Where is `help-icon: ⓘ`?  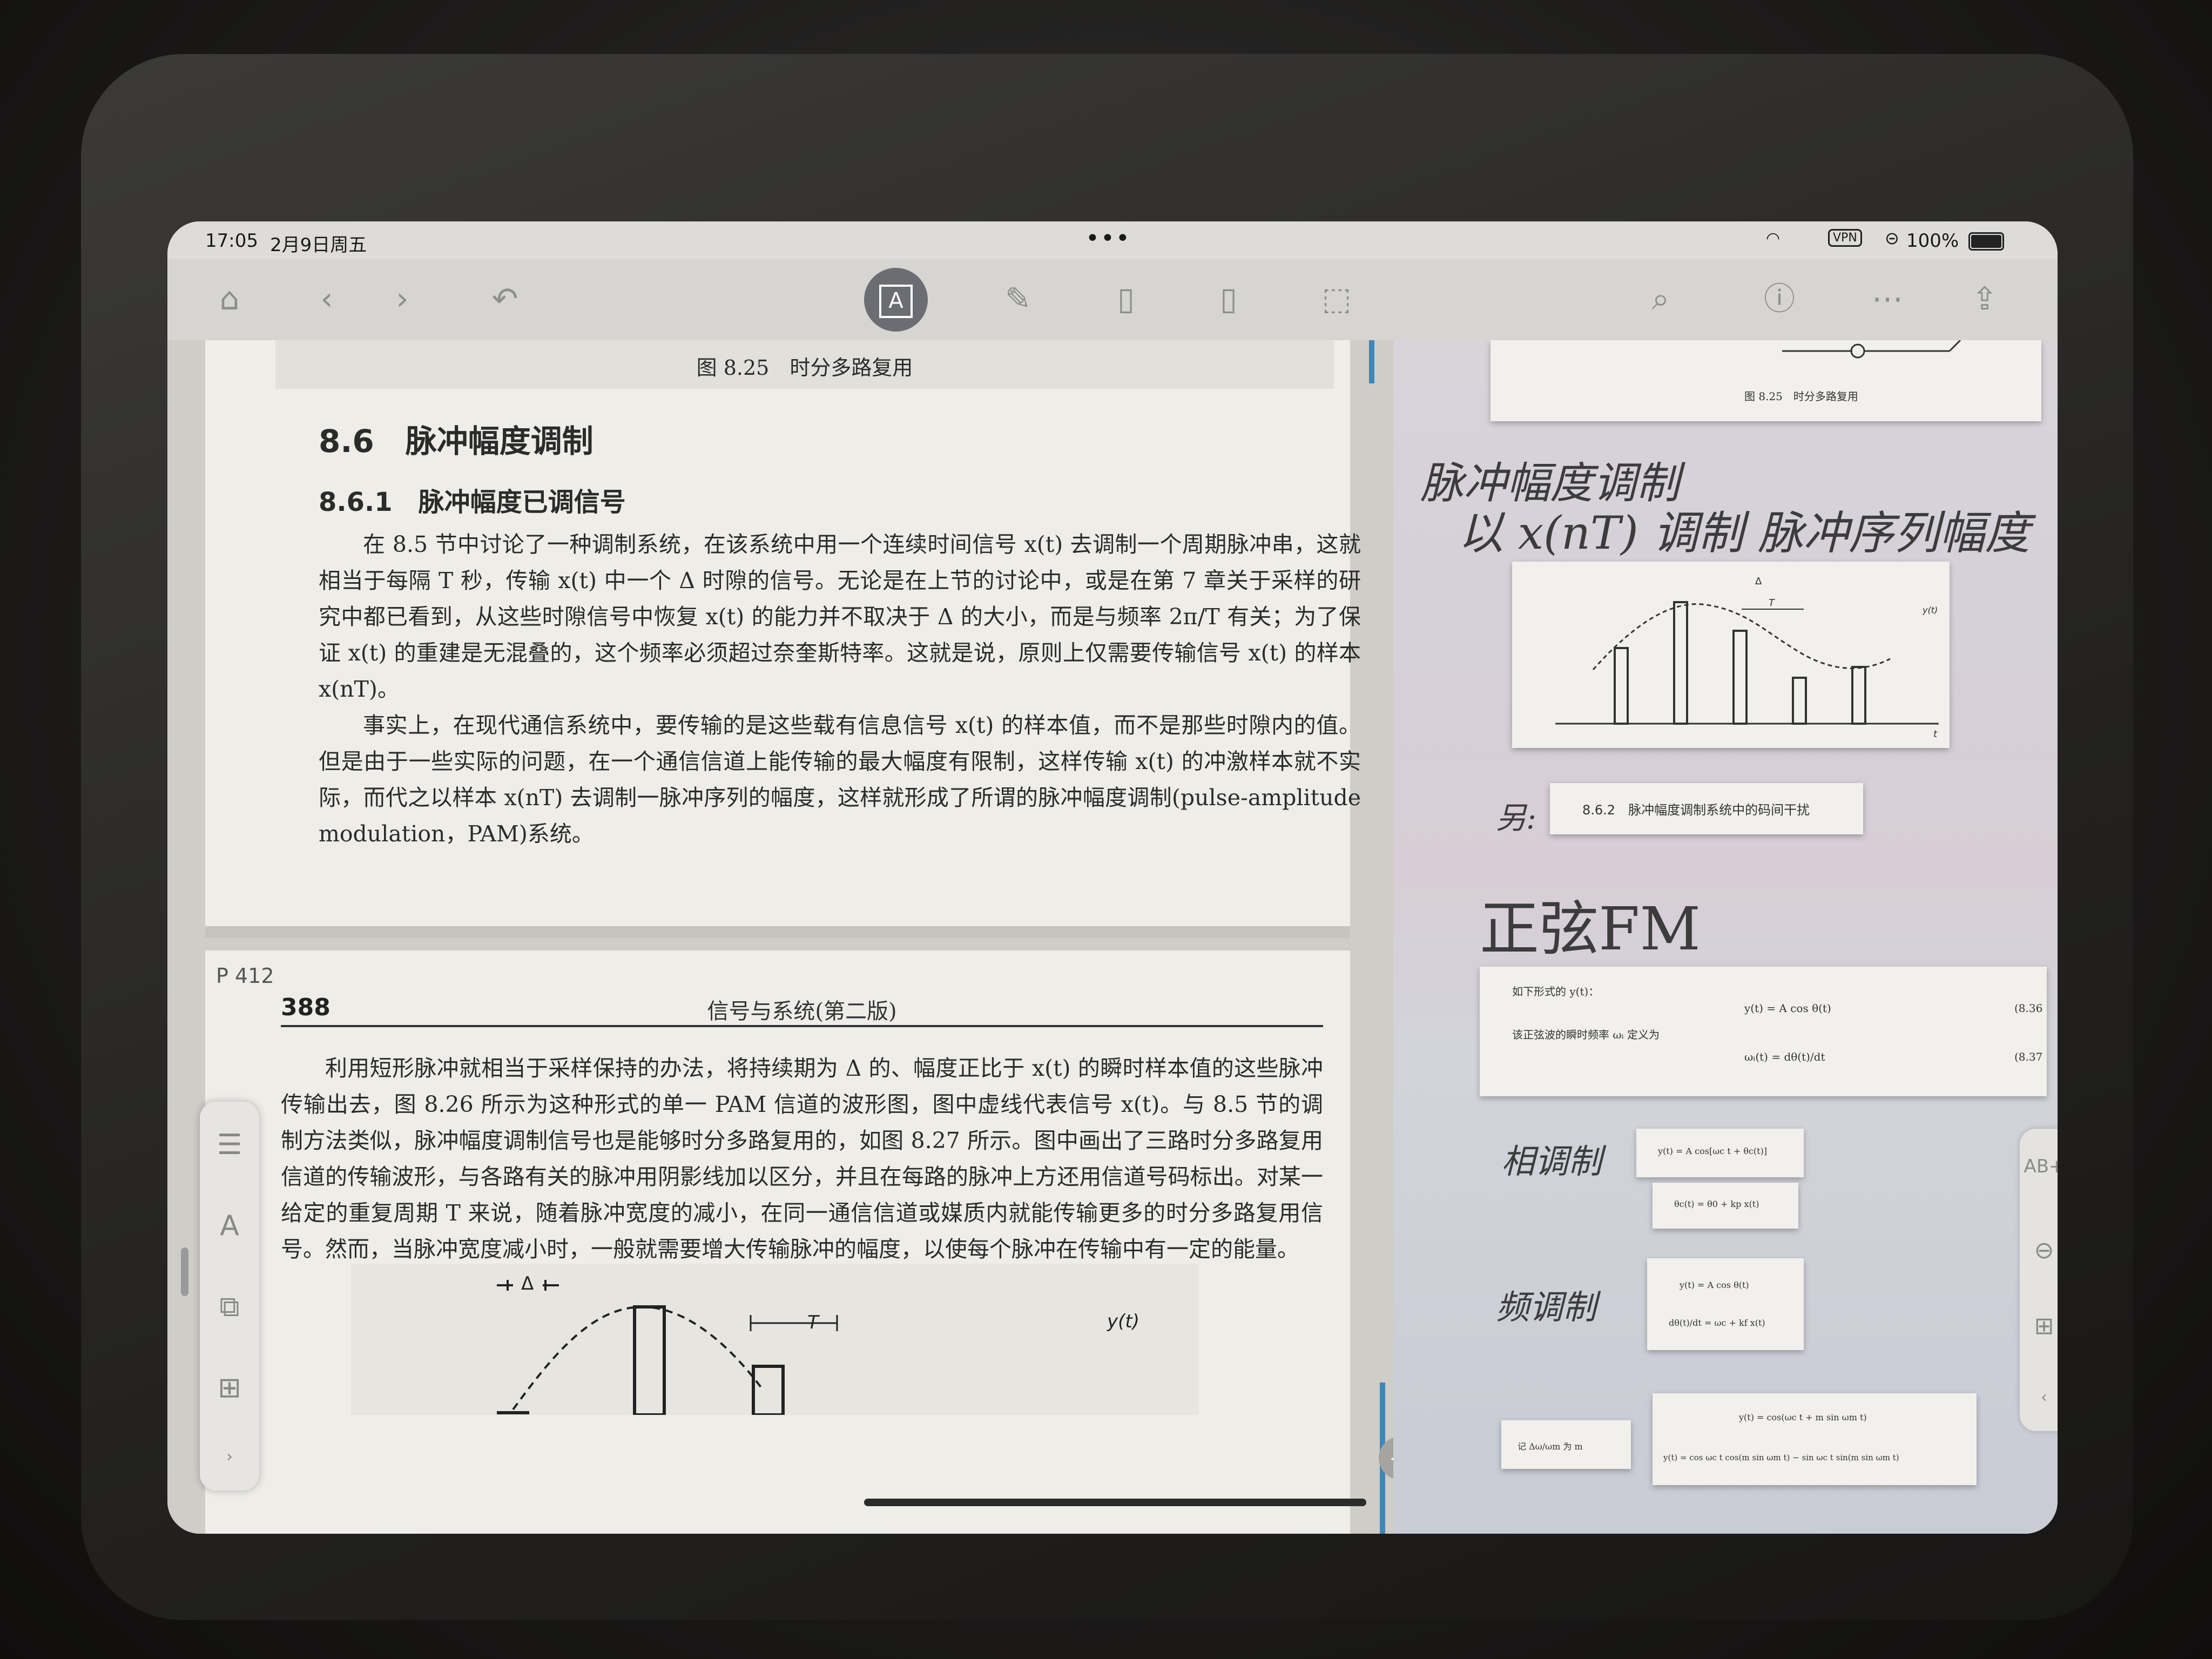 help-icon: ⓘ is located at coordinates (1779, 298).